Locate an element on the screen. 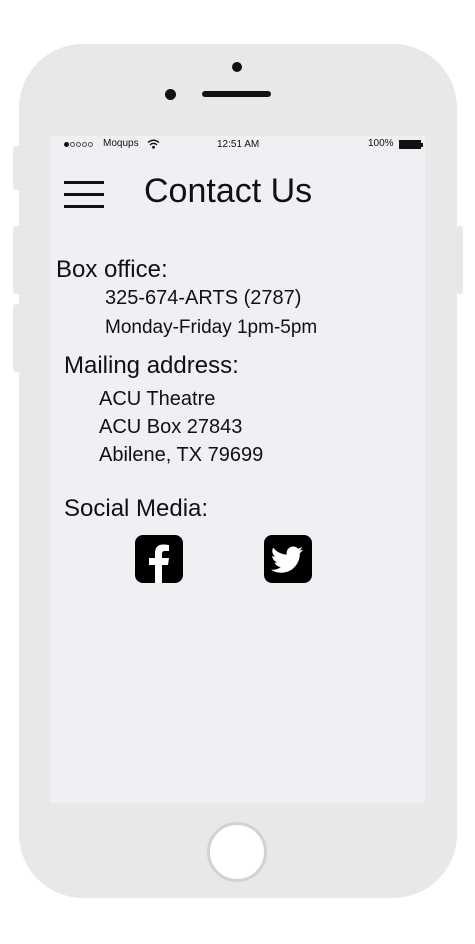 The height and width of the screenshot is (944, 475). carrier-name: Moqups is located at coordinates (121, 143).